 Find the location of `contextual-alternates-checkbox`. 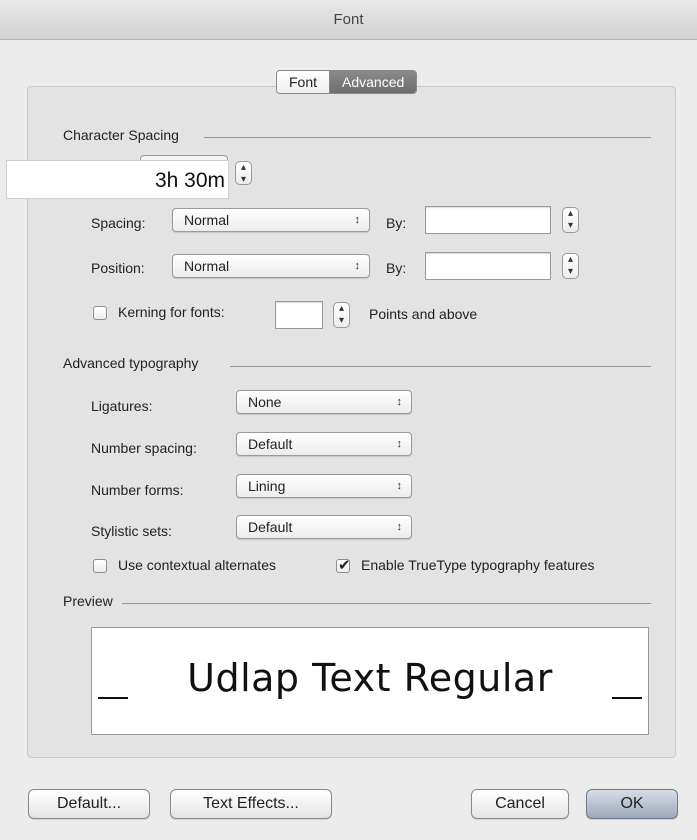

contextual-alternates-checkbox is located at coordinates (100, 566).